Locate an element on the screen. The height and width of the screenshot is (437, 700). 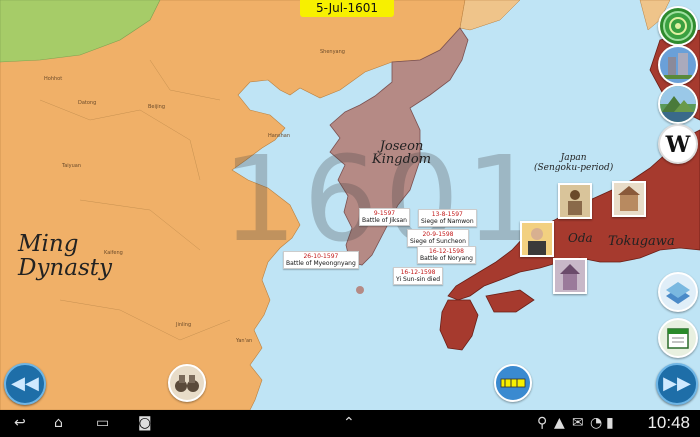
city-label: Hohhot is located at coordinates (53, 79).